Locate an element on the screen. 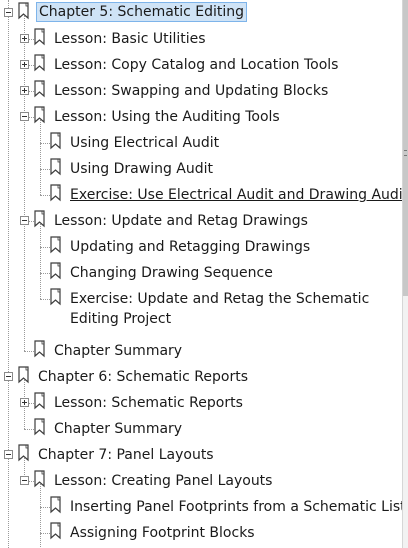  bookmark-label: Updating and Retagging Drawings is located at coordinates (190, 247).